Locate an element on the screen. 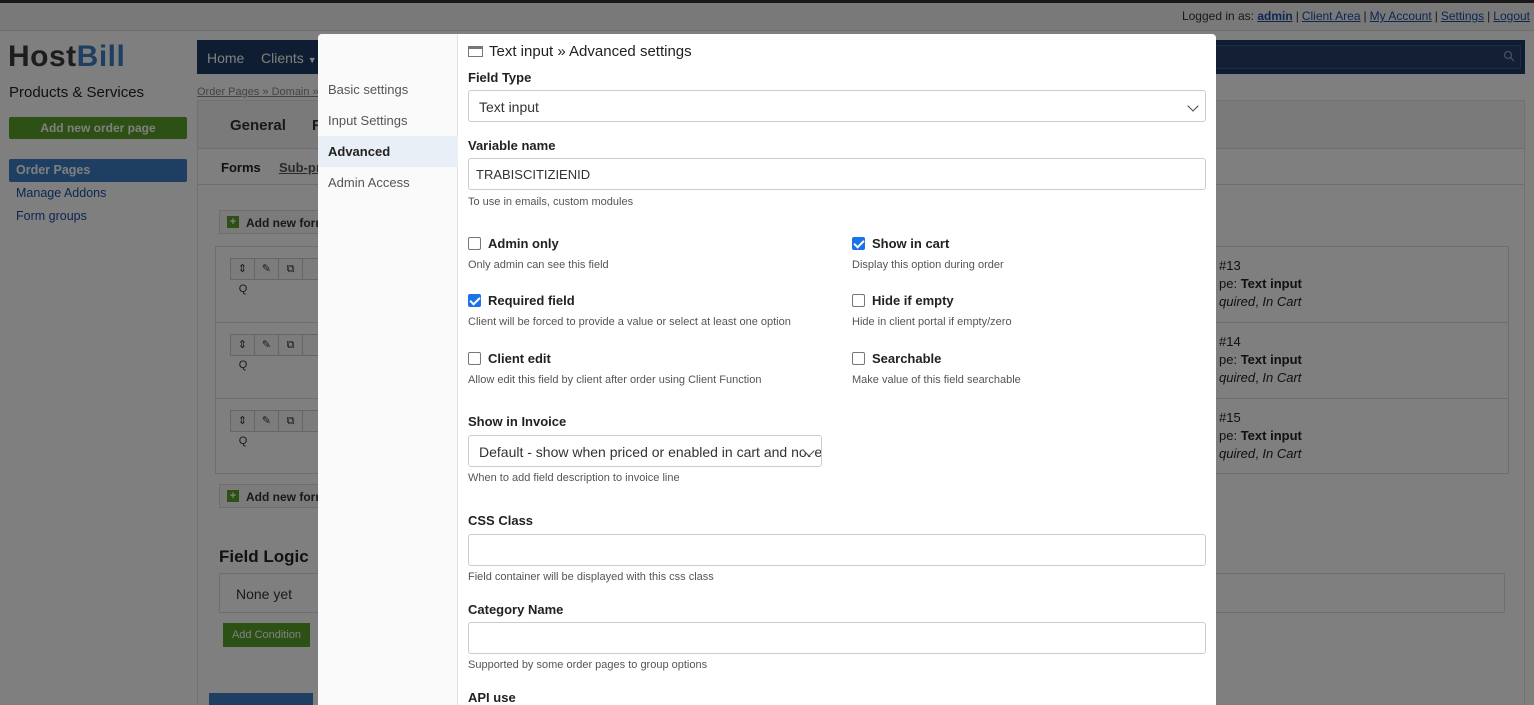  modal-tab-advanced: Advanced is located at coordinates (388, 151).